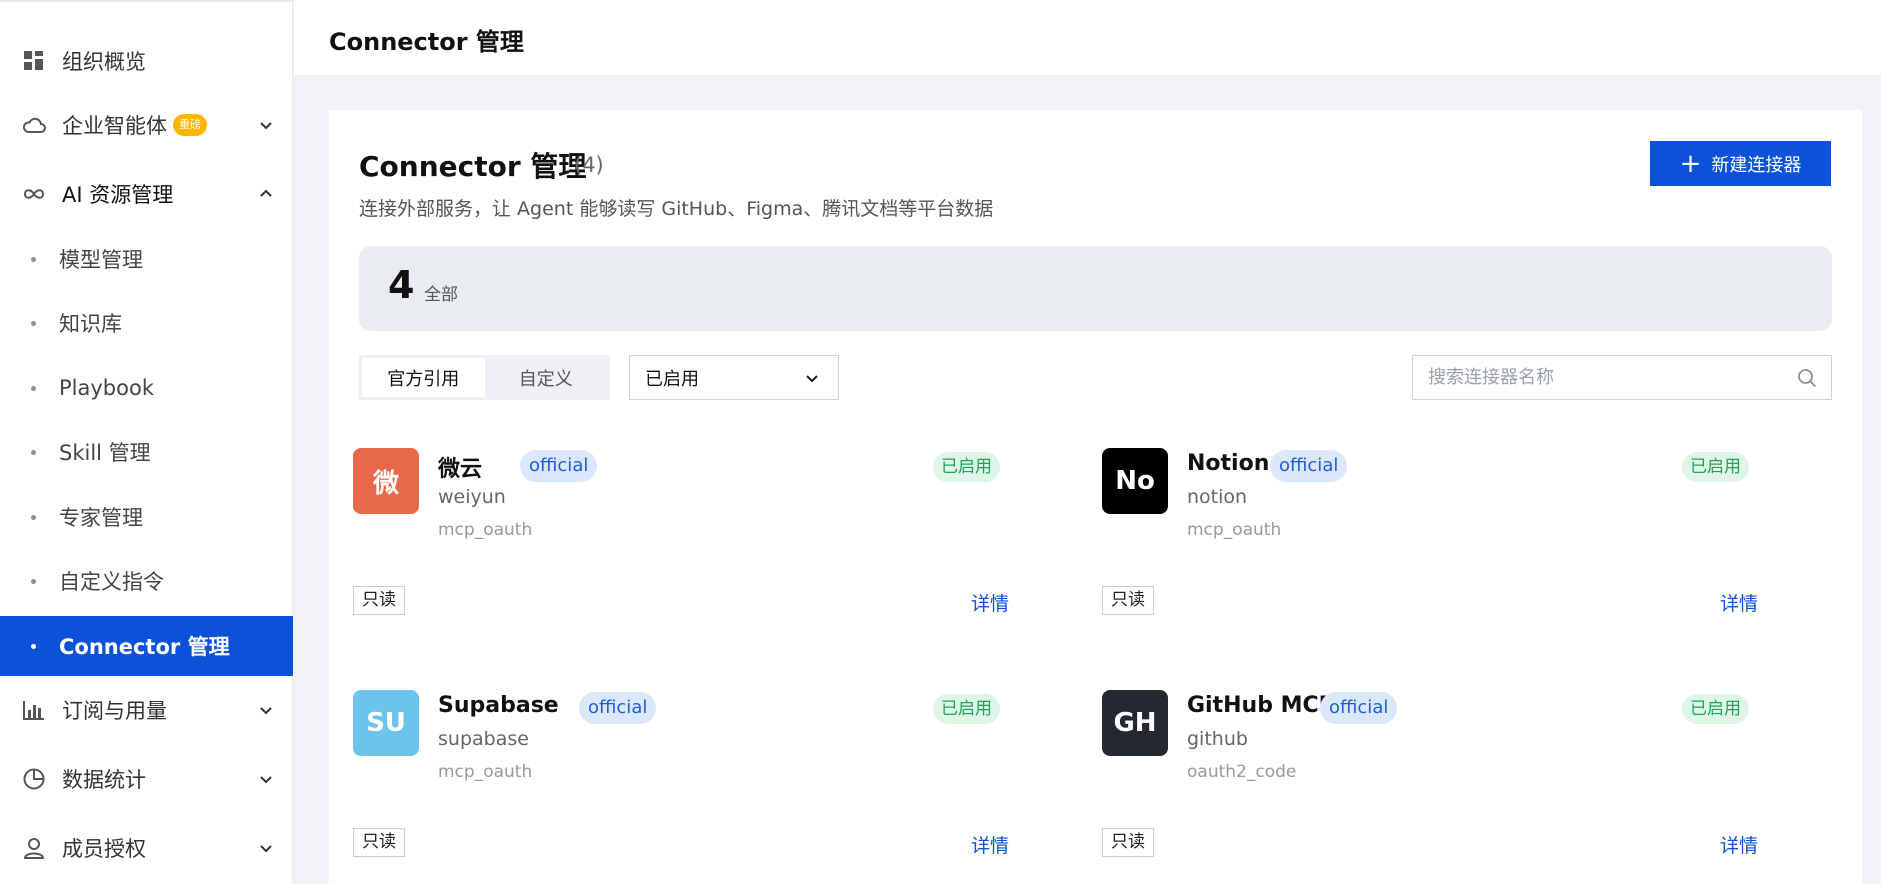 The width and height of the screenshot is (1881, 884). What do you see at coordinates (386, 723) in the screenshot?
I see `connector-logo: SU` at bounding box center [386, 723].